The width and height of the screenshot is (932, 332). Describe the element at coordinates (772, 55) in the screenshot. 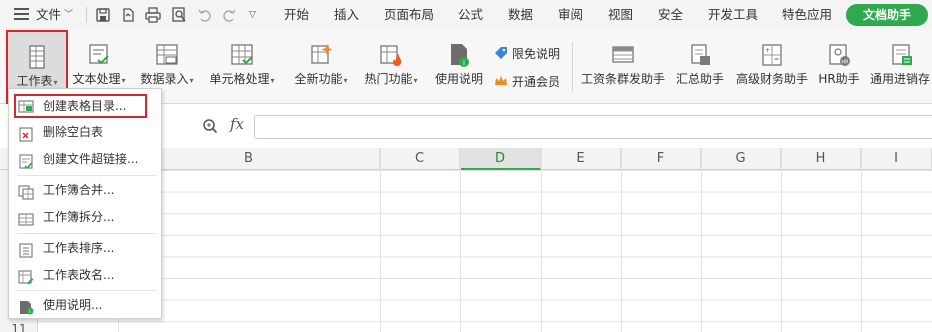

I see `finance-icon: + =` at that location.